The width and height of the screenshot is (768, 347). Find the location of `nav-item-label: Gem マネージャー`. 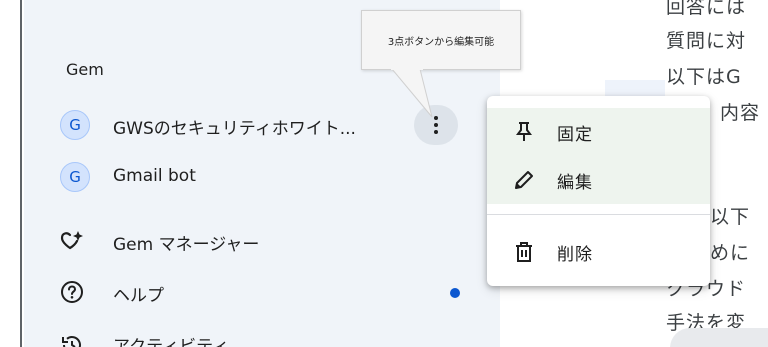

nav-item-label: Gem マネージャー is located at coordinates (186, 245).